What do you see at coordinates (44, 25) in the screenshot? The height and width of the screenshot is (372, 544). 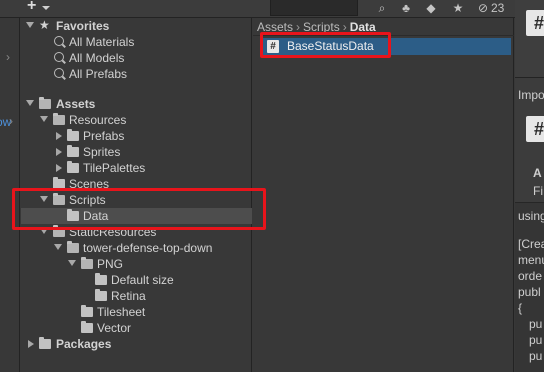 I see `star-icon: ★` at bounding box center [44, 25].